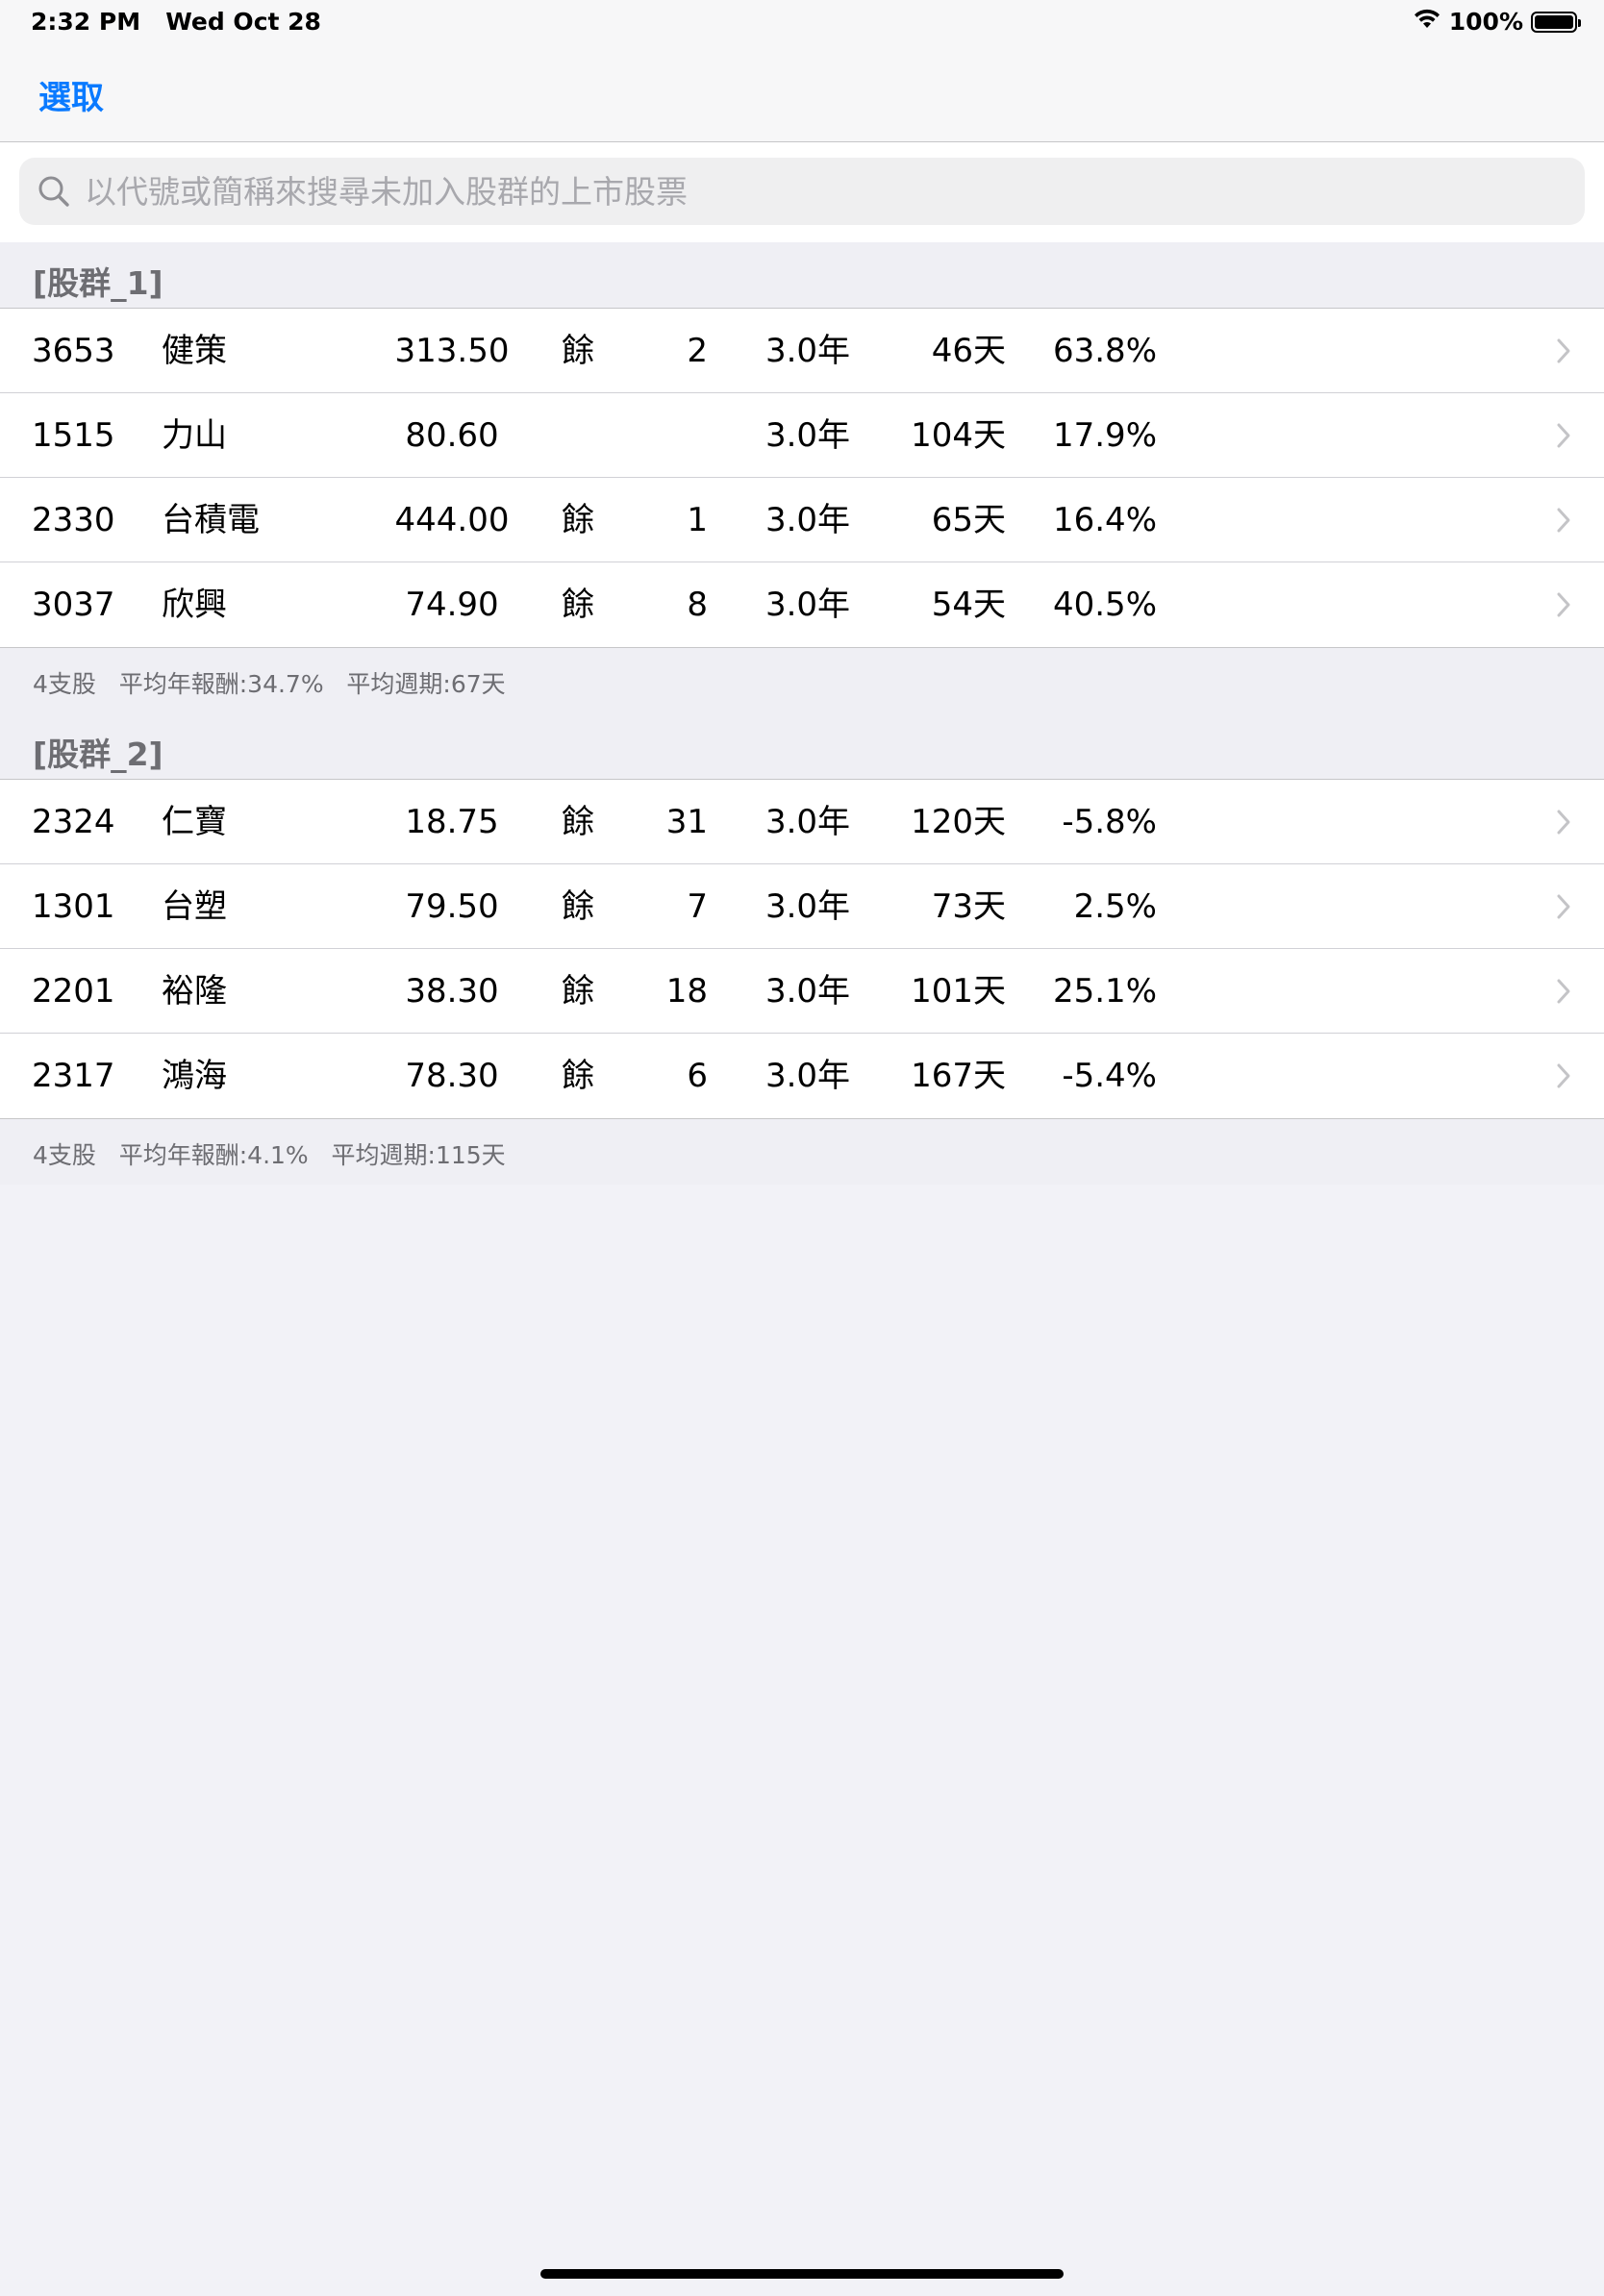 This screenshot has height=2296, width=1604. What do you see at coordinates (98, 283) in the screenshot?
I see `section-title: [股群_1]` at bounding box center [98, 283].